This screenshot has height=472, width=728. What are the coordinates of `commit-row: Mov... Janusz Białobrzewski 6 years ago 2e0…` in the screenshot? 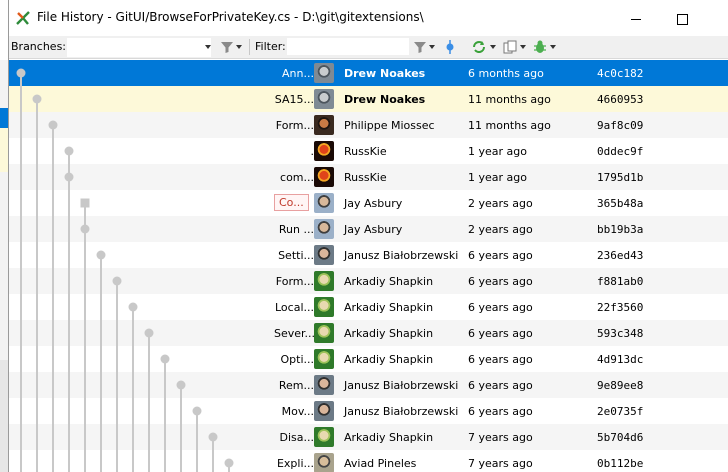 It's located at (368, 411).